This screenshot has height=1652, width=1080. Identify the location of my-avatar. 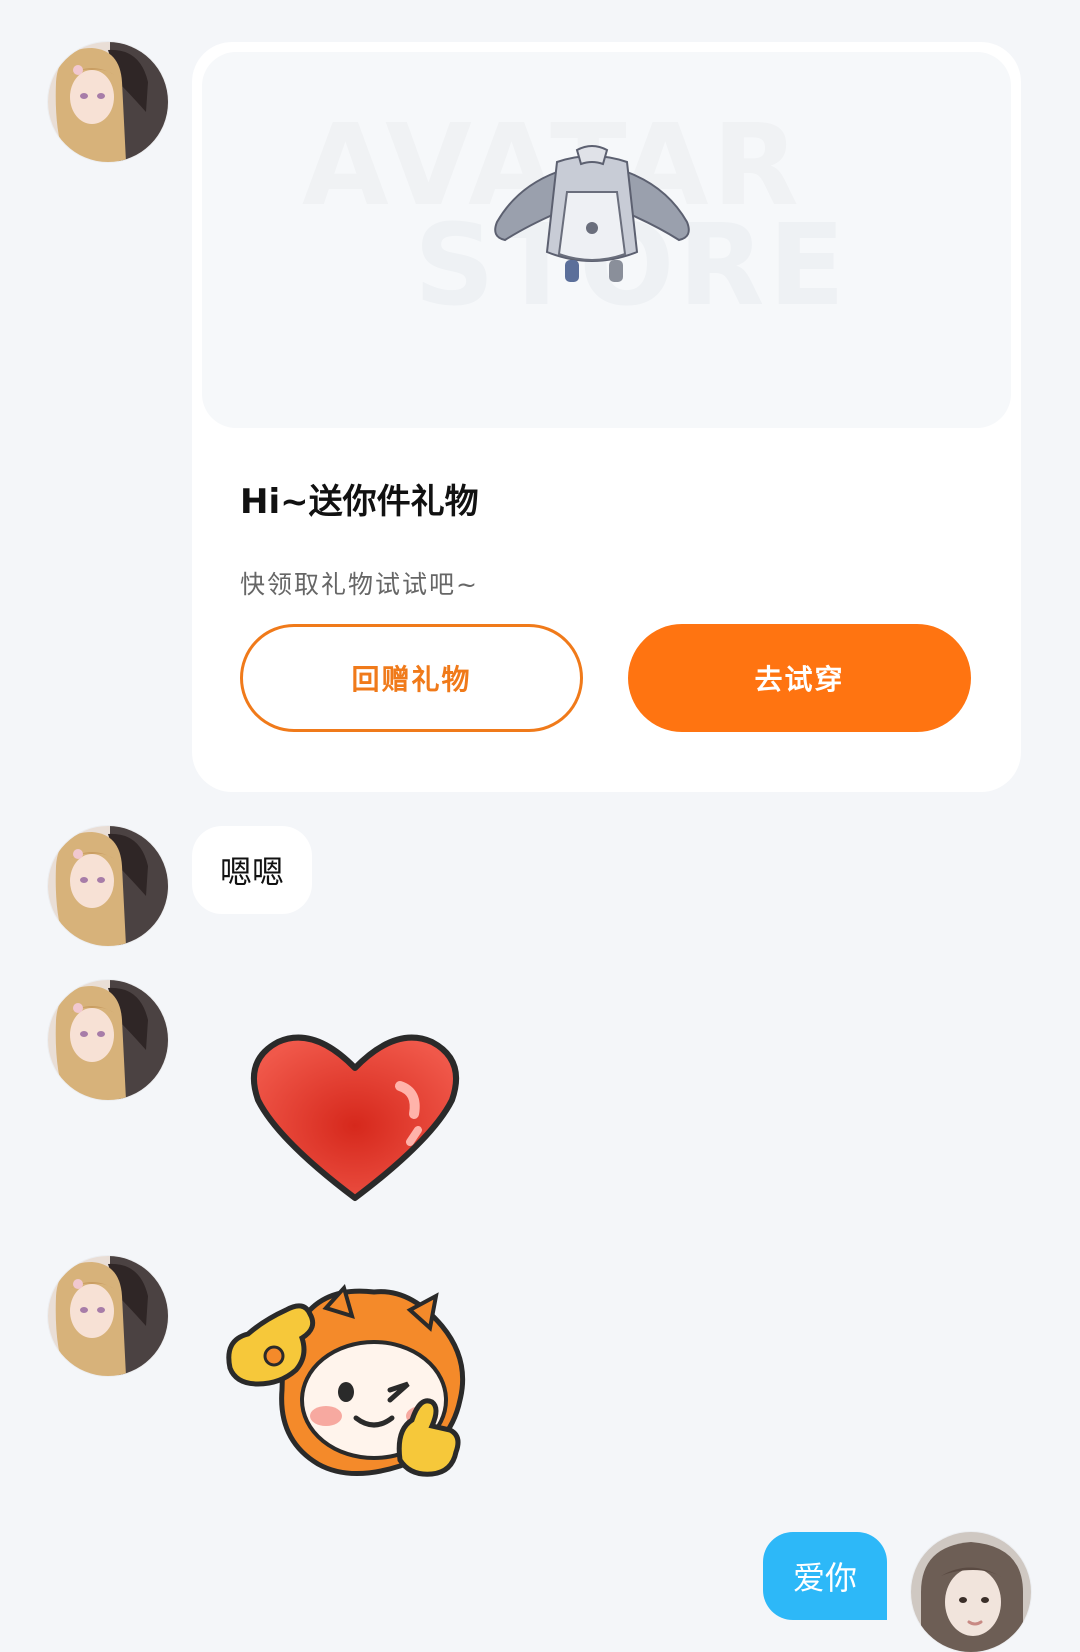
(971, 1592).